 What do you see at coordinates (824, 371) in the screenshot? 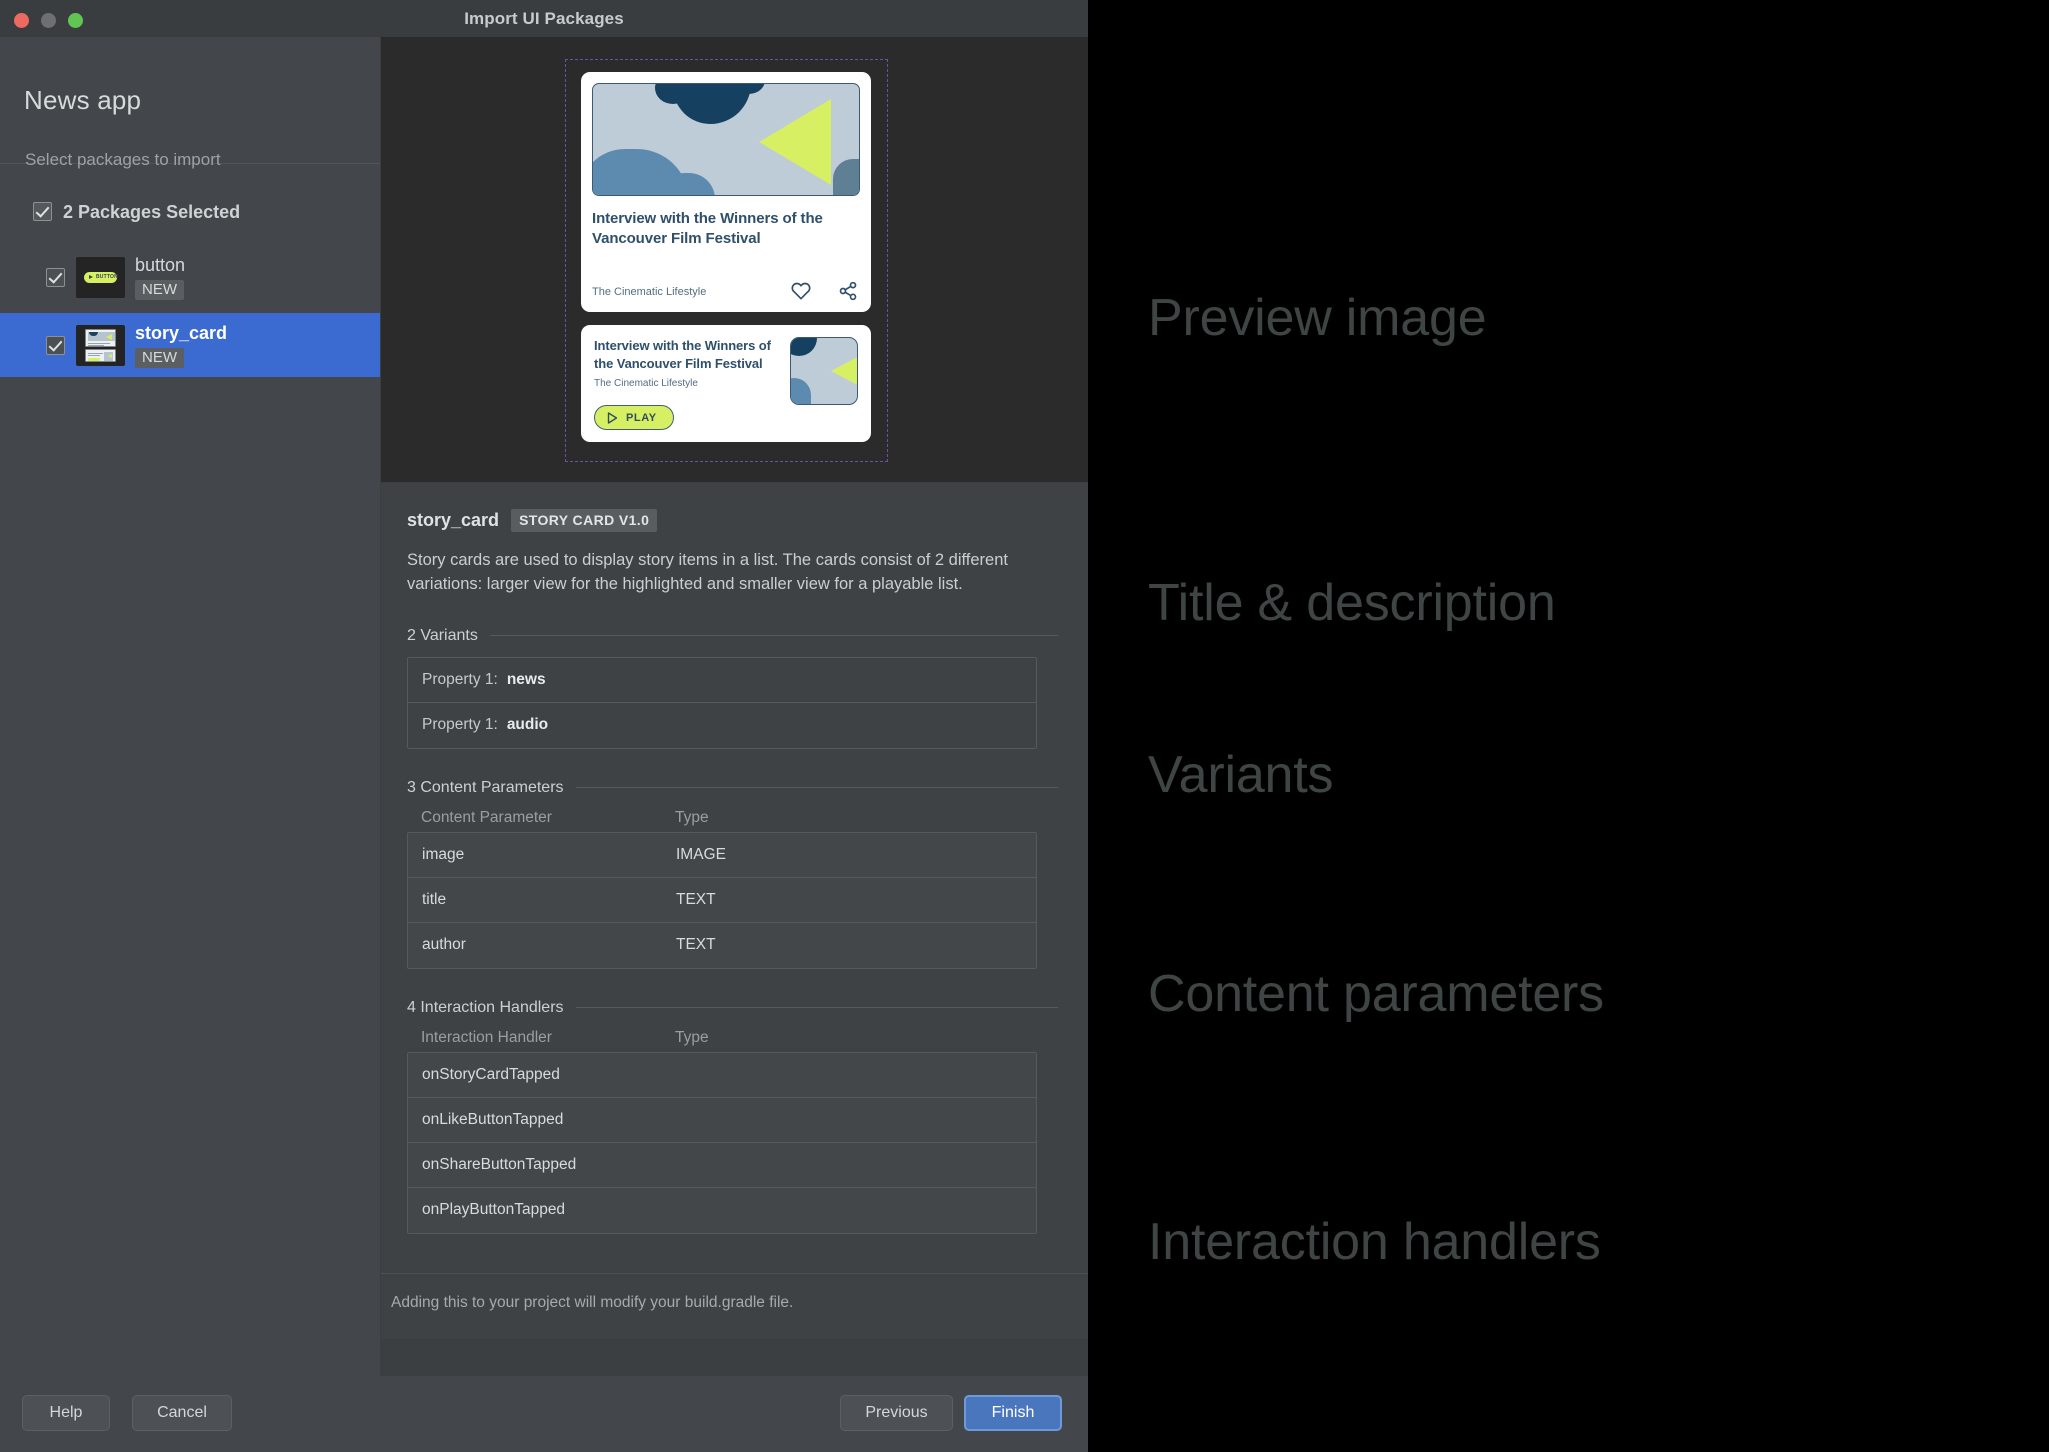
I see `story-card-small-image` at bounding box center [824, 371].